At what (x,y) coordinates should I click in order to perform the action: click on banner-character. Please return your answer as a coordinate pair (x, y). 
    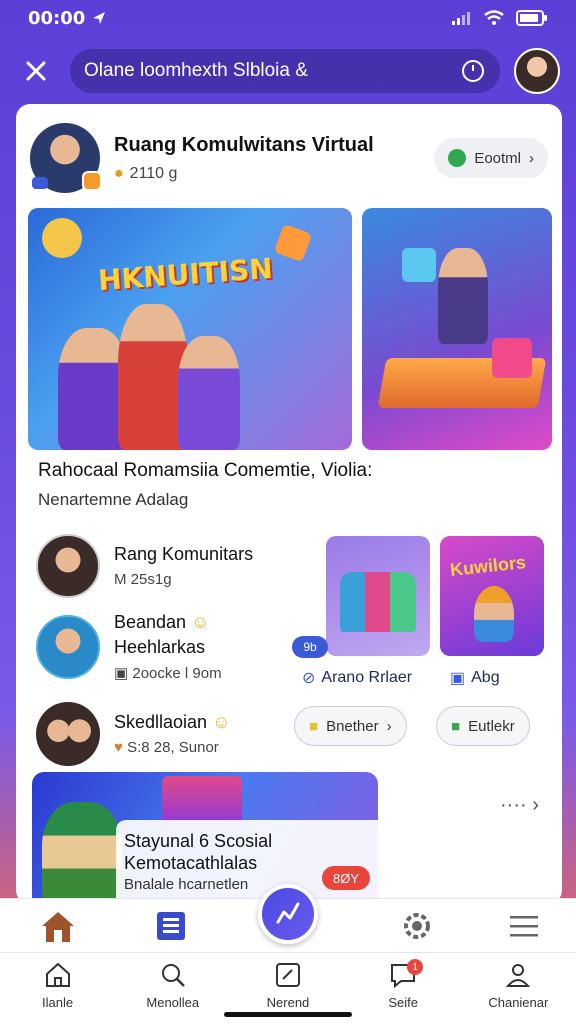
    Looking at the image, I should click on (82, 853).